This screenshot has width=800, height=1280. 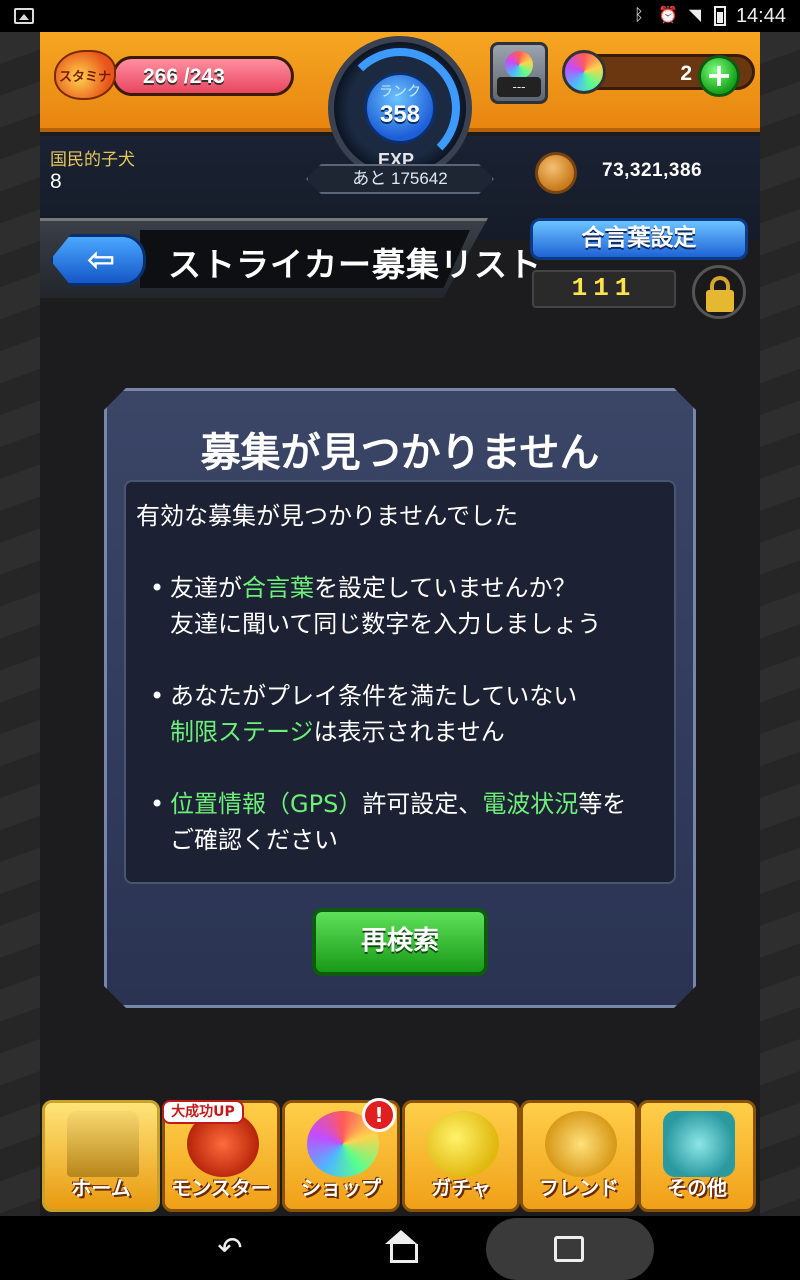 What do you see at coordinates (780, 624) in the screenshot?
I see `right-border` at bounding box center [780, 624].